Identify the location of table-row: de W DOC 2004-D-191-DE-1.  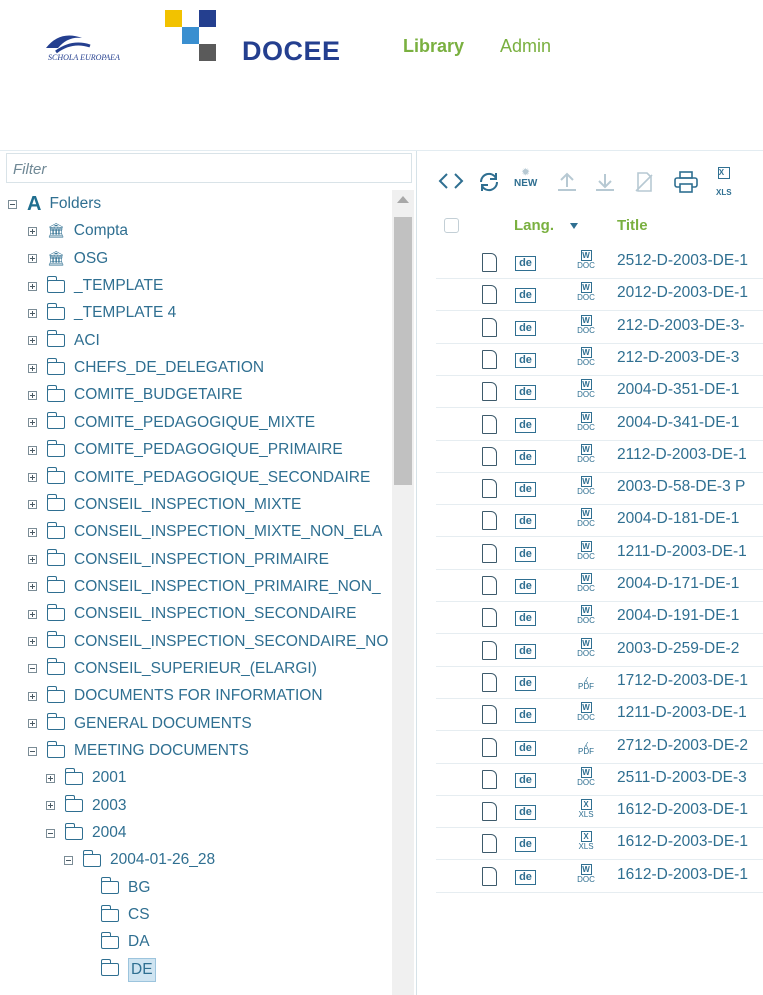
(599, 618).